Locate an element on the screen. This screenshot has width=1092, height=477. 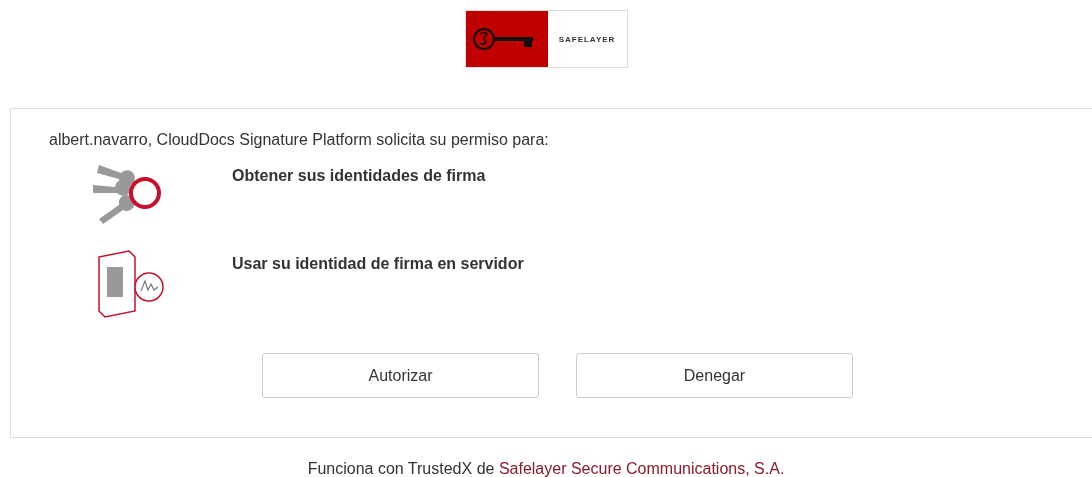
permission-label: Obtener sus identidades de firma is located at coordinates (359, 176).